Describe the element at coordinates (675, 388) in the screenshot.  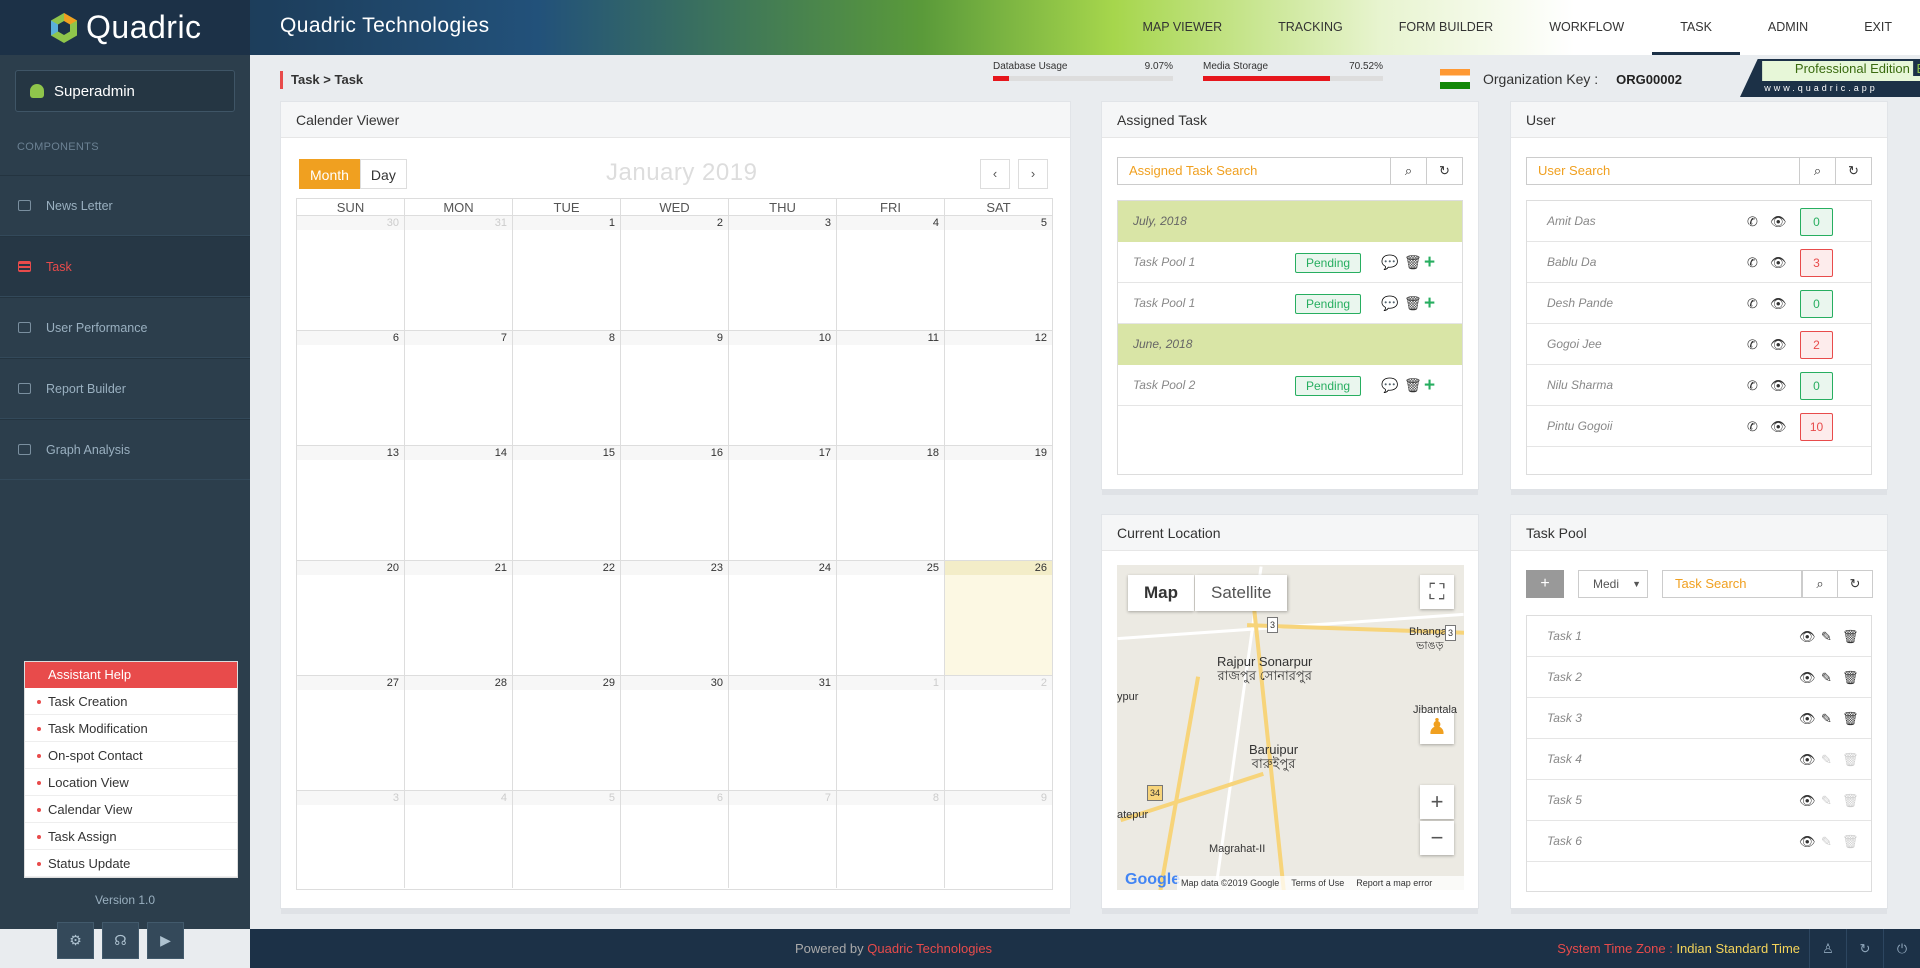
I see `calendar-day-cell: 9` at that location.